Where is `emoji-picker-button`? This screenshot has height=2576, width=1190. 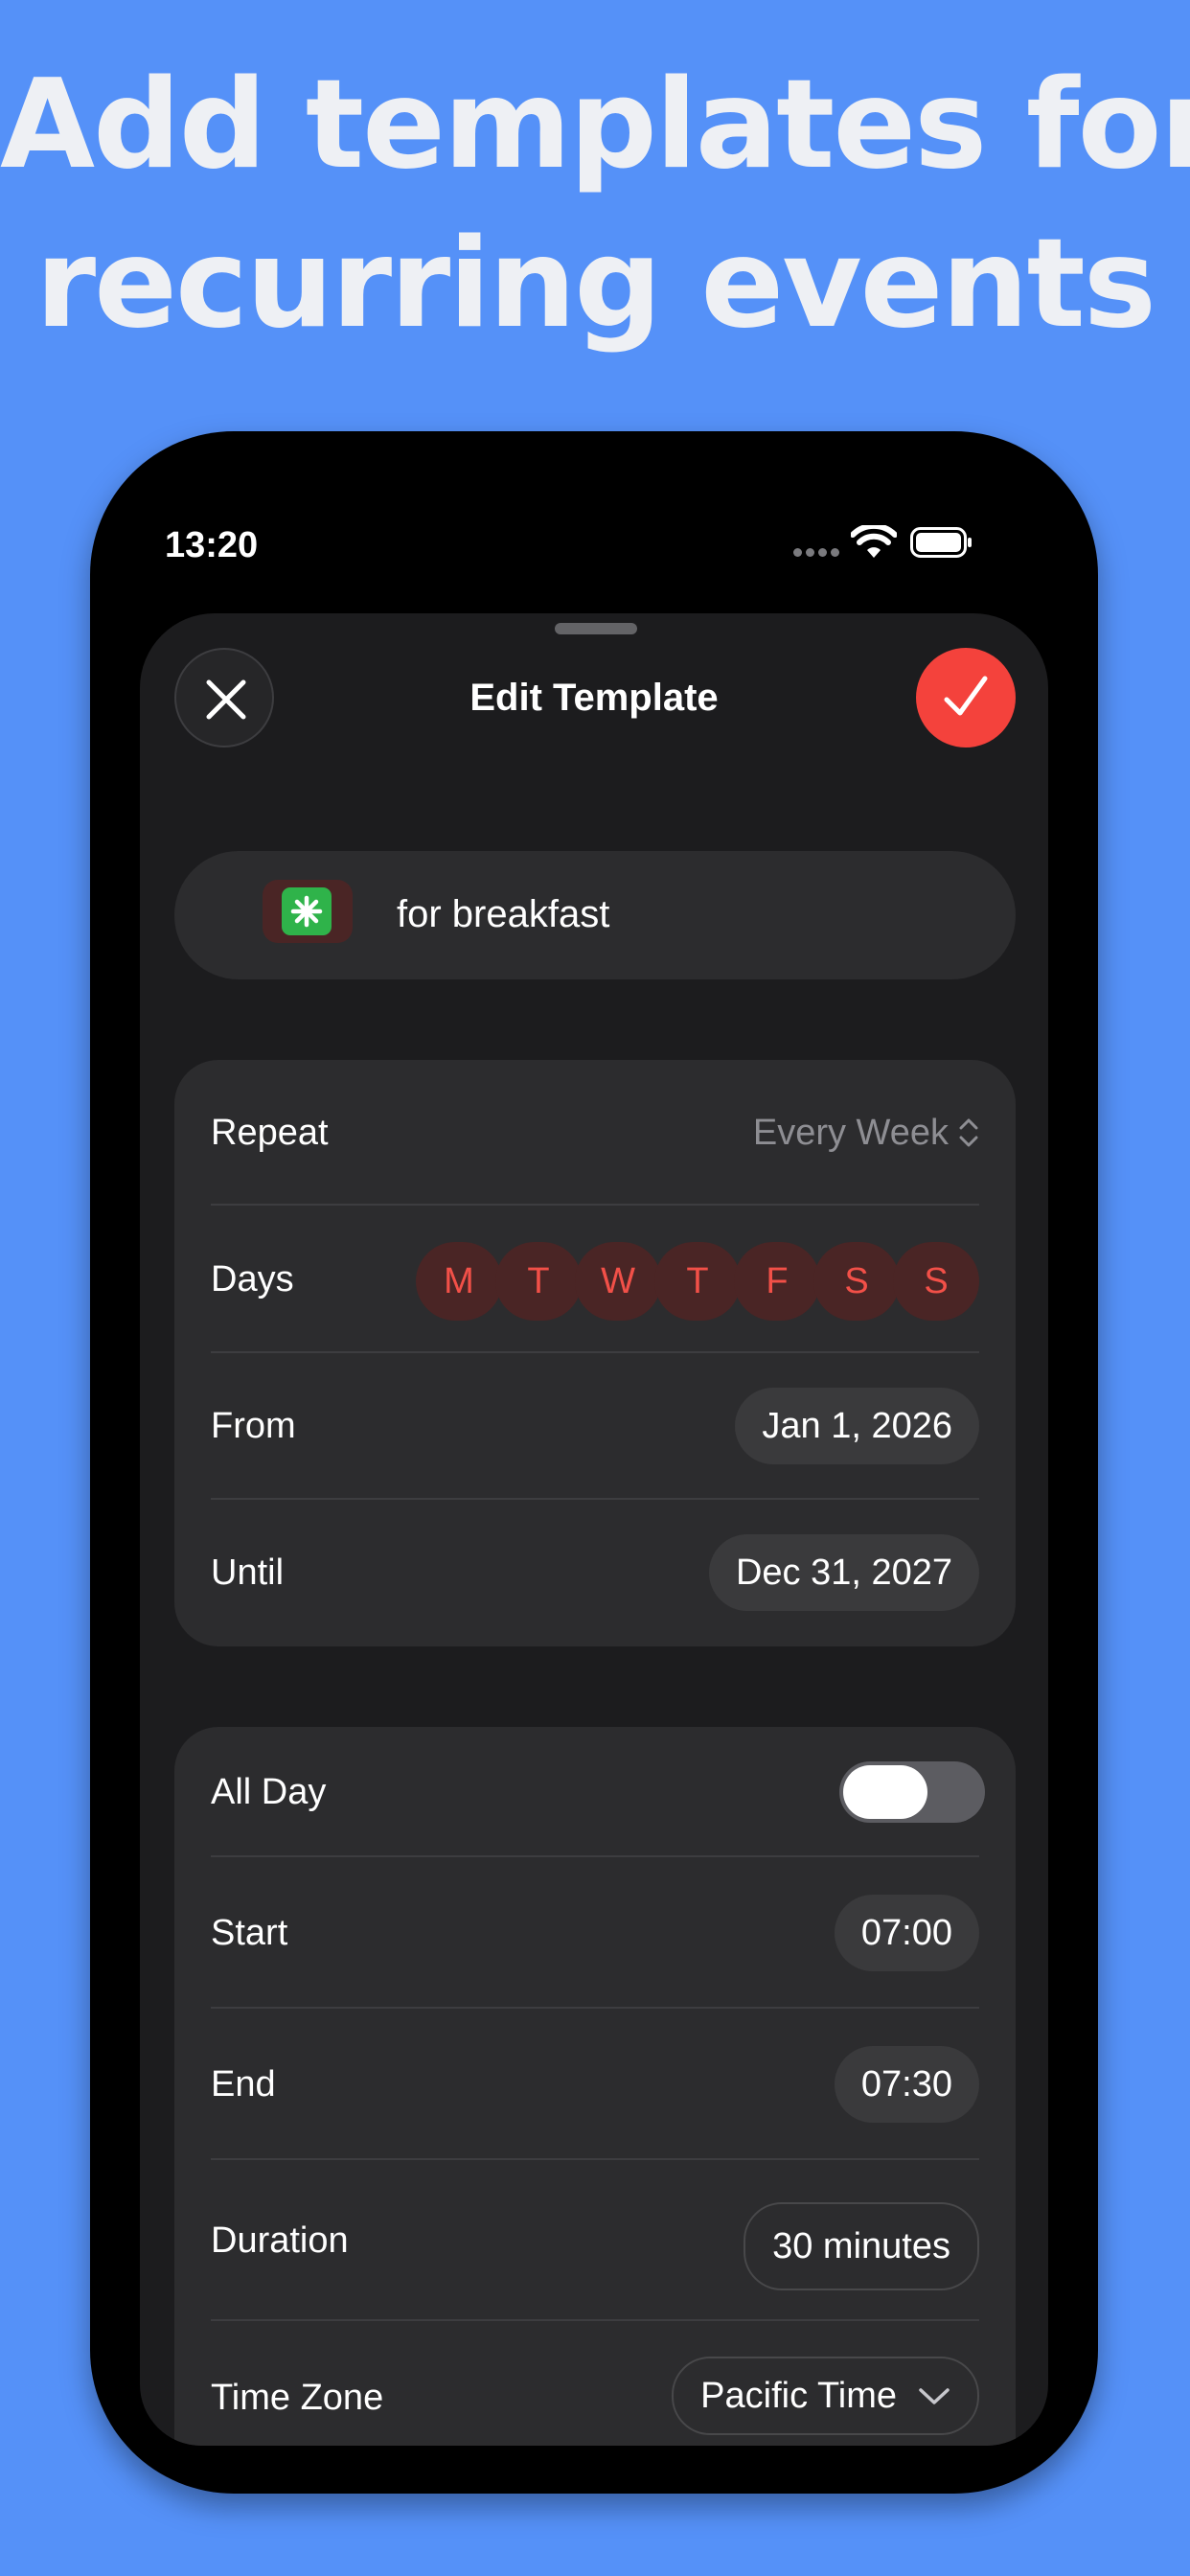
emoji-picker-button is located at coordinates (308, 911).